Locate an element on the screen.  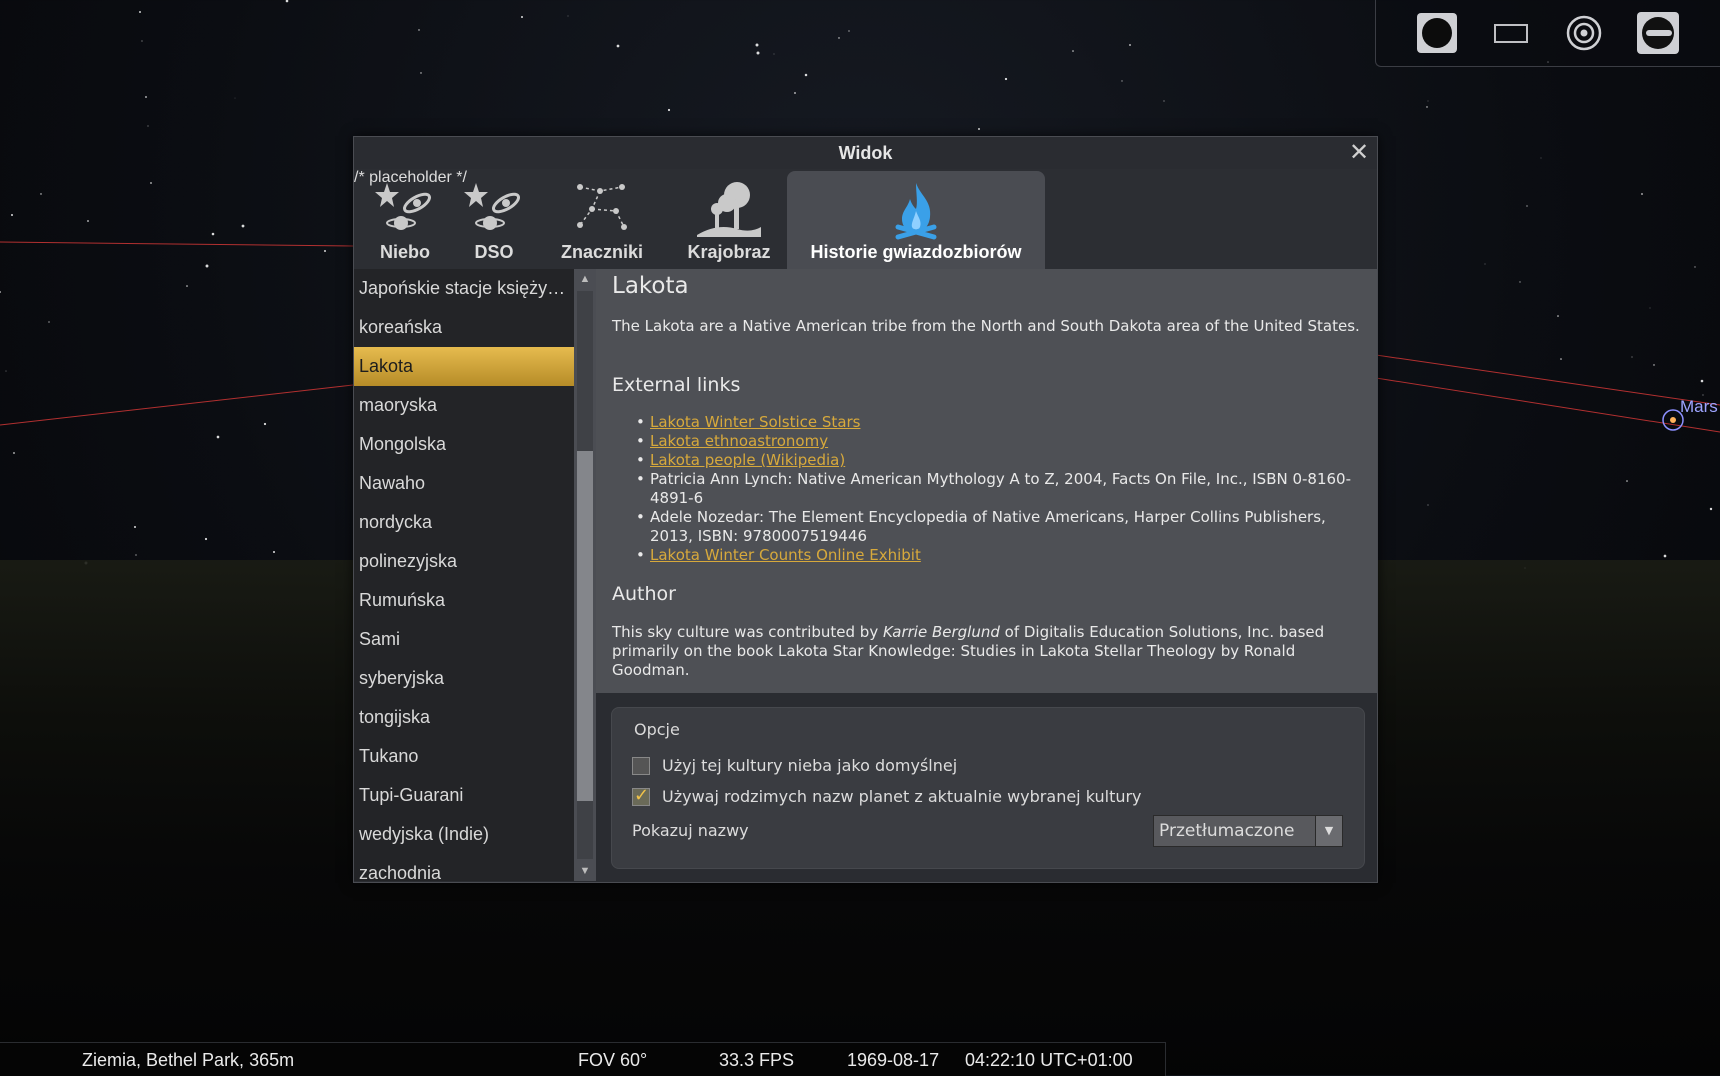
chevron-down-icon: ▼ is located at coordinates (1328, 831).